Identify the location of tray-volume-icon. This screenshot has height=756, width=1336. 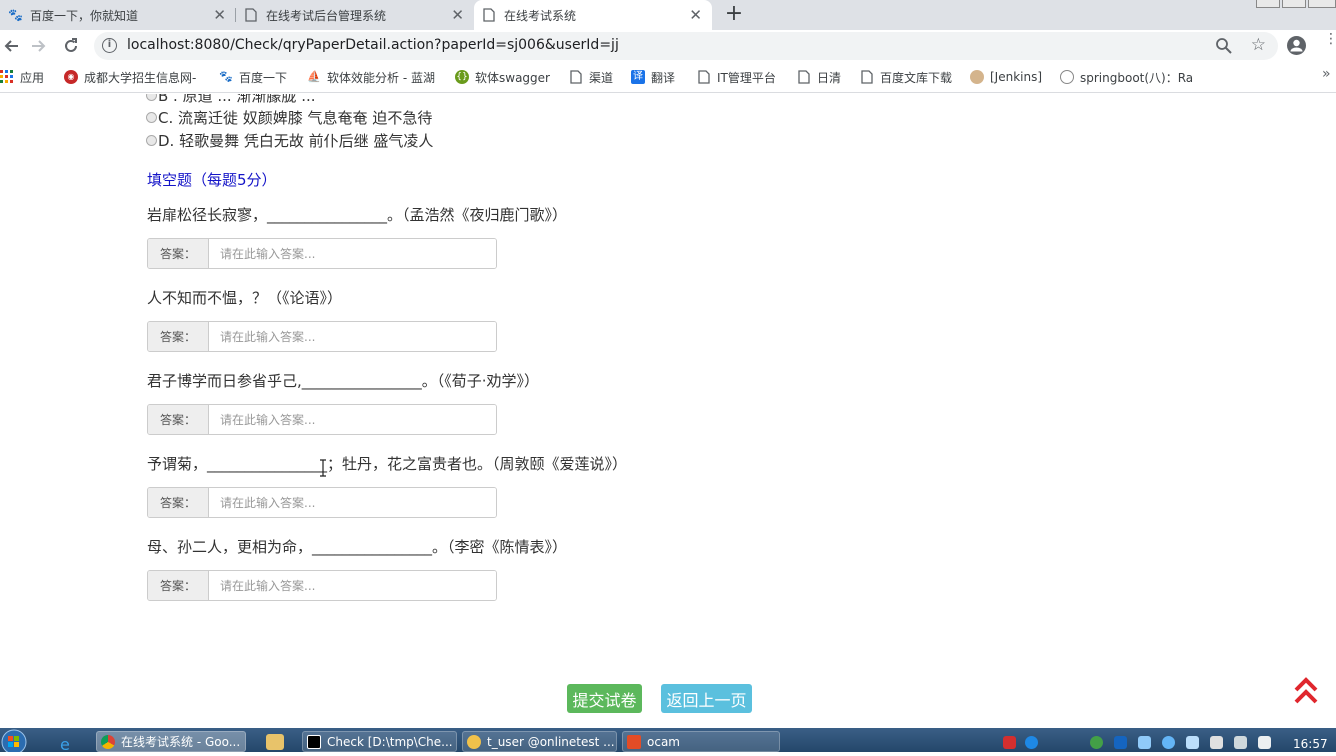
(1264, 742).